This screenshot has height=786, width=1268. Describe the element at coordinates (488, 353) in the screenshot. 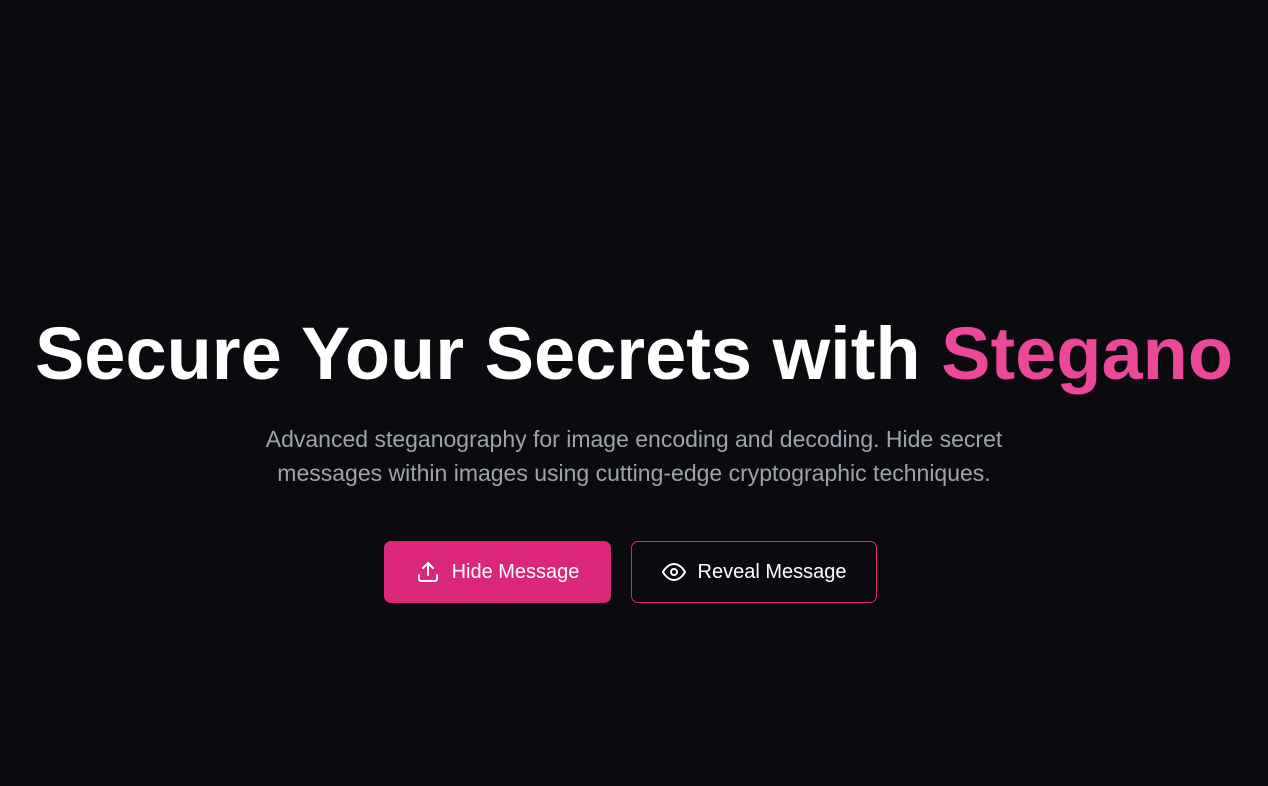

I see `hero-title-main: Secure Your Secrets with` at that location.